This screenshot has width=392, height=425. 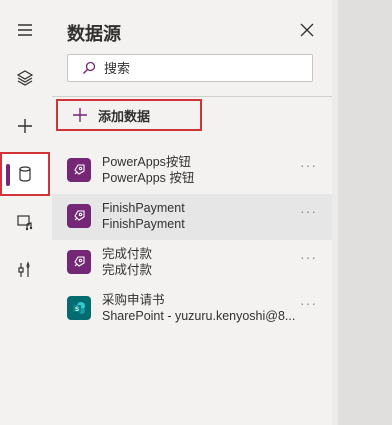 I want to click on search-icon, so click(x=89, y=67).